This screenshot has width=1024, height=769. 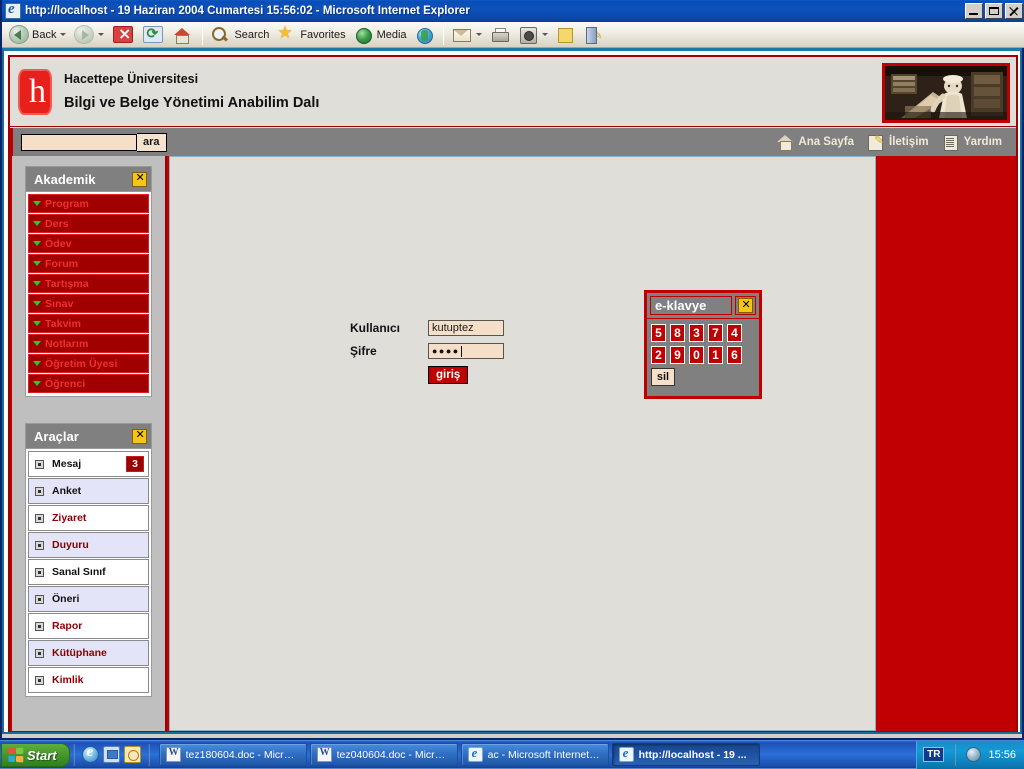 I want to click on start-button: Start, so click(x=35, y=755).